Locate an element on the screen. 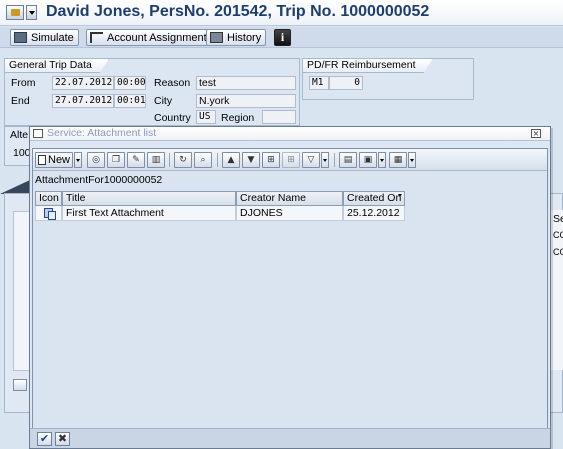 This screenshot has height=449, width=563. info-button: i is located at coordinates (282, 37).